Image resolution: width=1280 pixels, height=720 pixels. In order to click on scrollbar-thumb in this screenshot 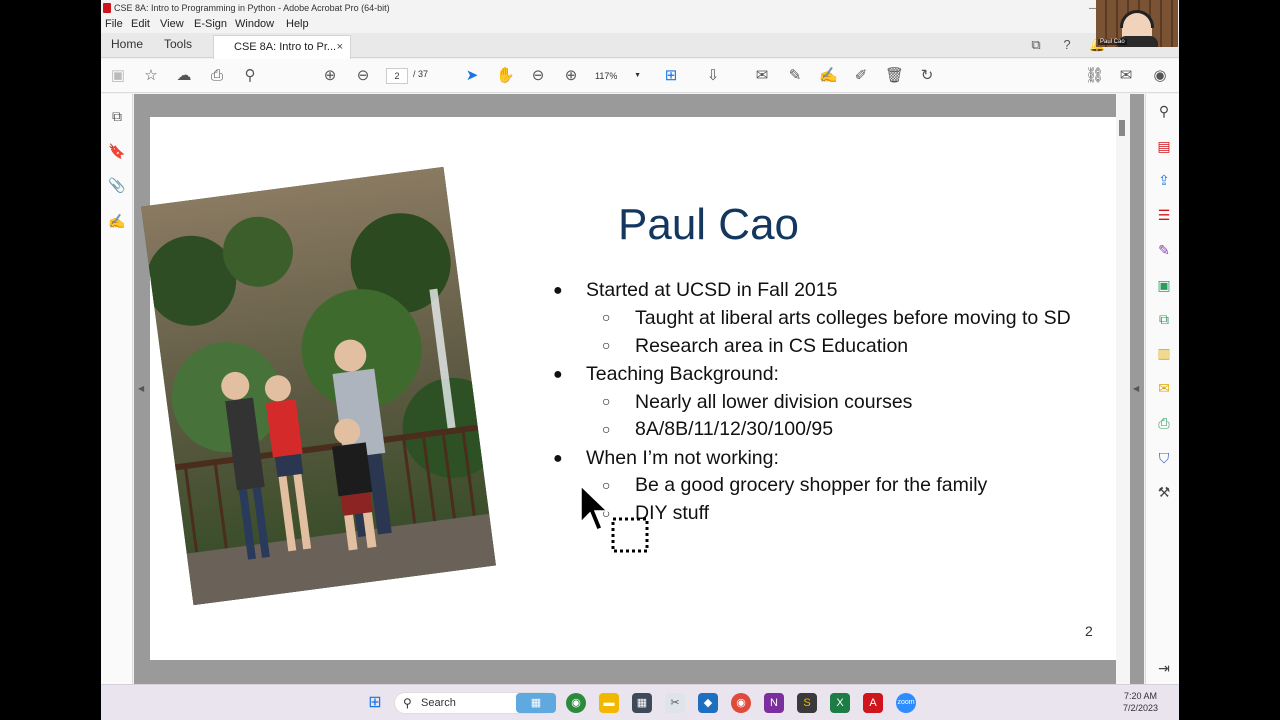, I will do `click(1122, 128)`.